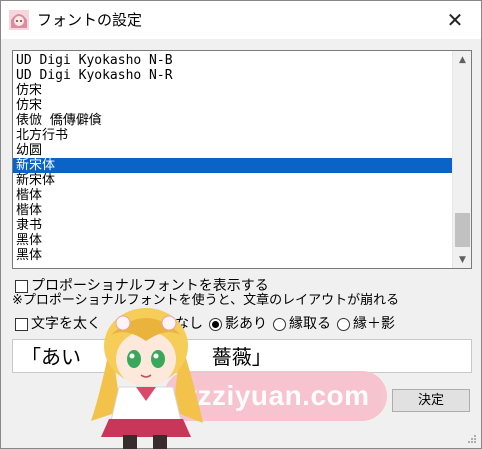 Image resolution: width=482 pixels, height=449 pixels. I want to click on title-bar: フォントの設定 ✕, so click(241, 20).